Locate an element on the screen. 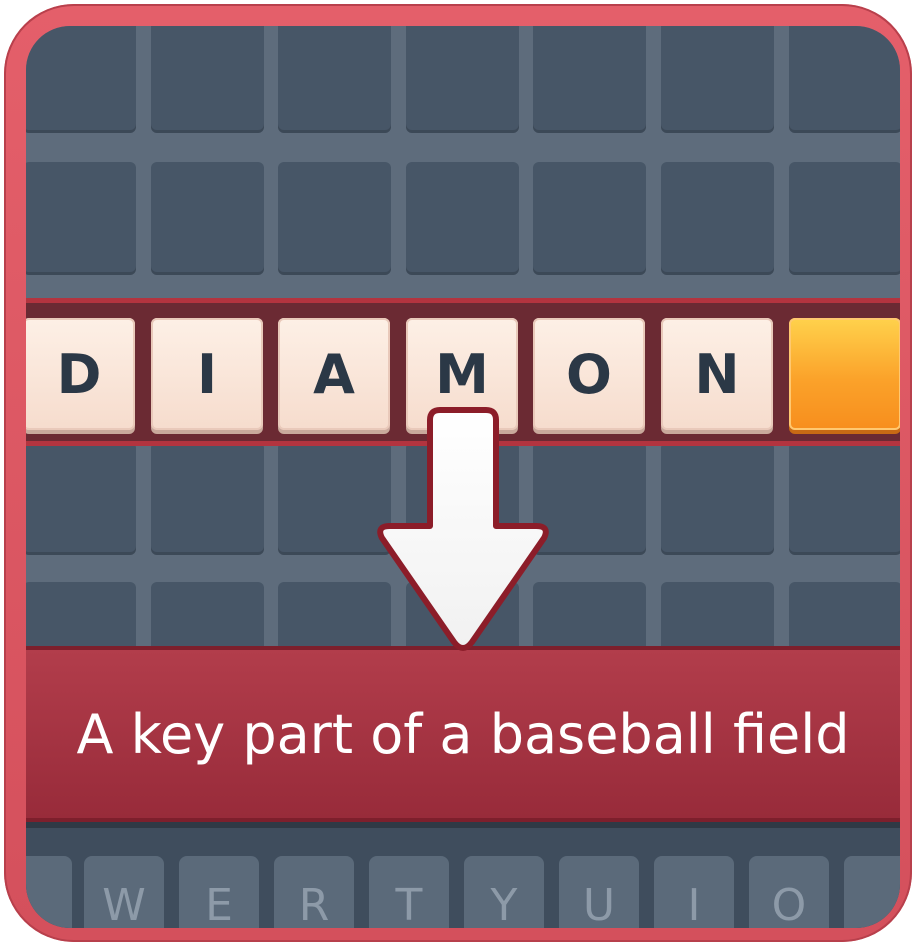  tile-letter: M is located at coordinates (462, 374).